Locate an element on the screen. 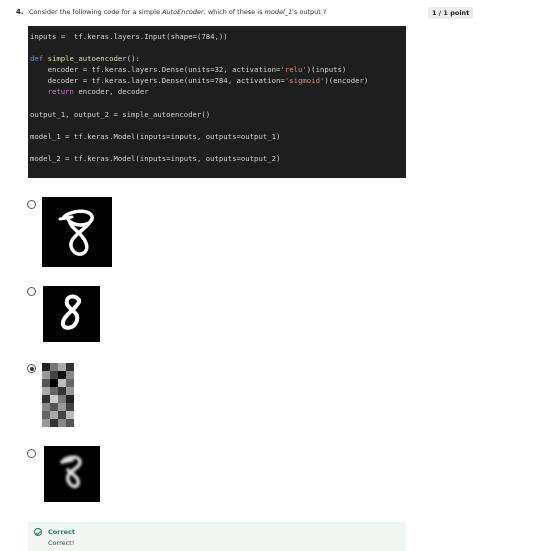  question-text-part: 's output ? is located at coordinates (309, 12).